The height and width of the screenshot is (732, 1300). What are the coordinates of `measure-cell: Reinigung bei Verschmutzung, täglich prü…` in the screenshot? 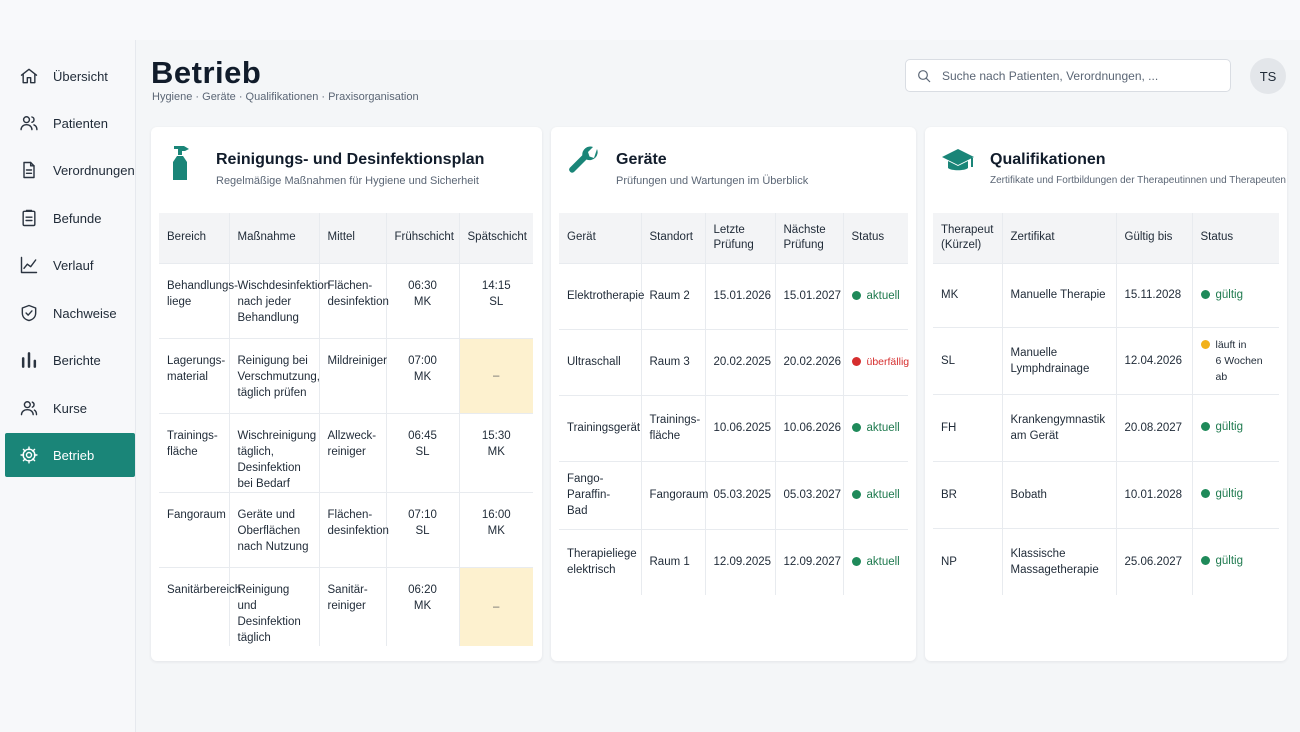 It's located at (274, 375).